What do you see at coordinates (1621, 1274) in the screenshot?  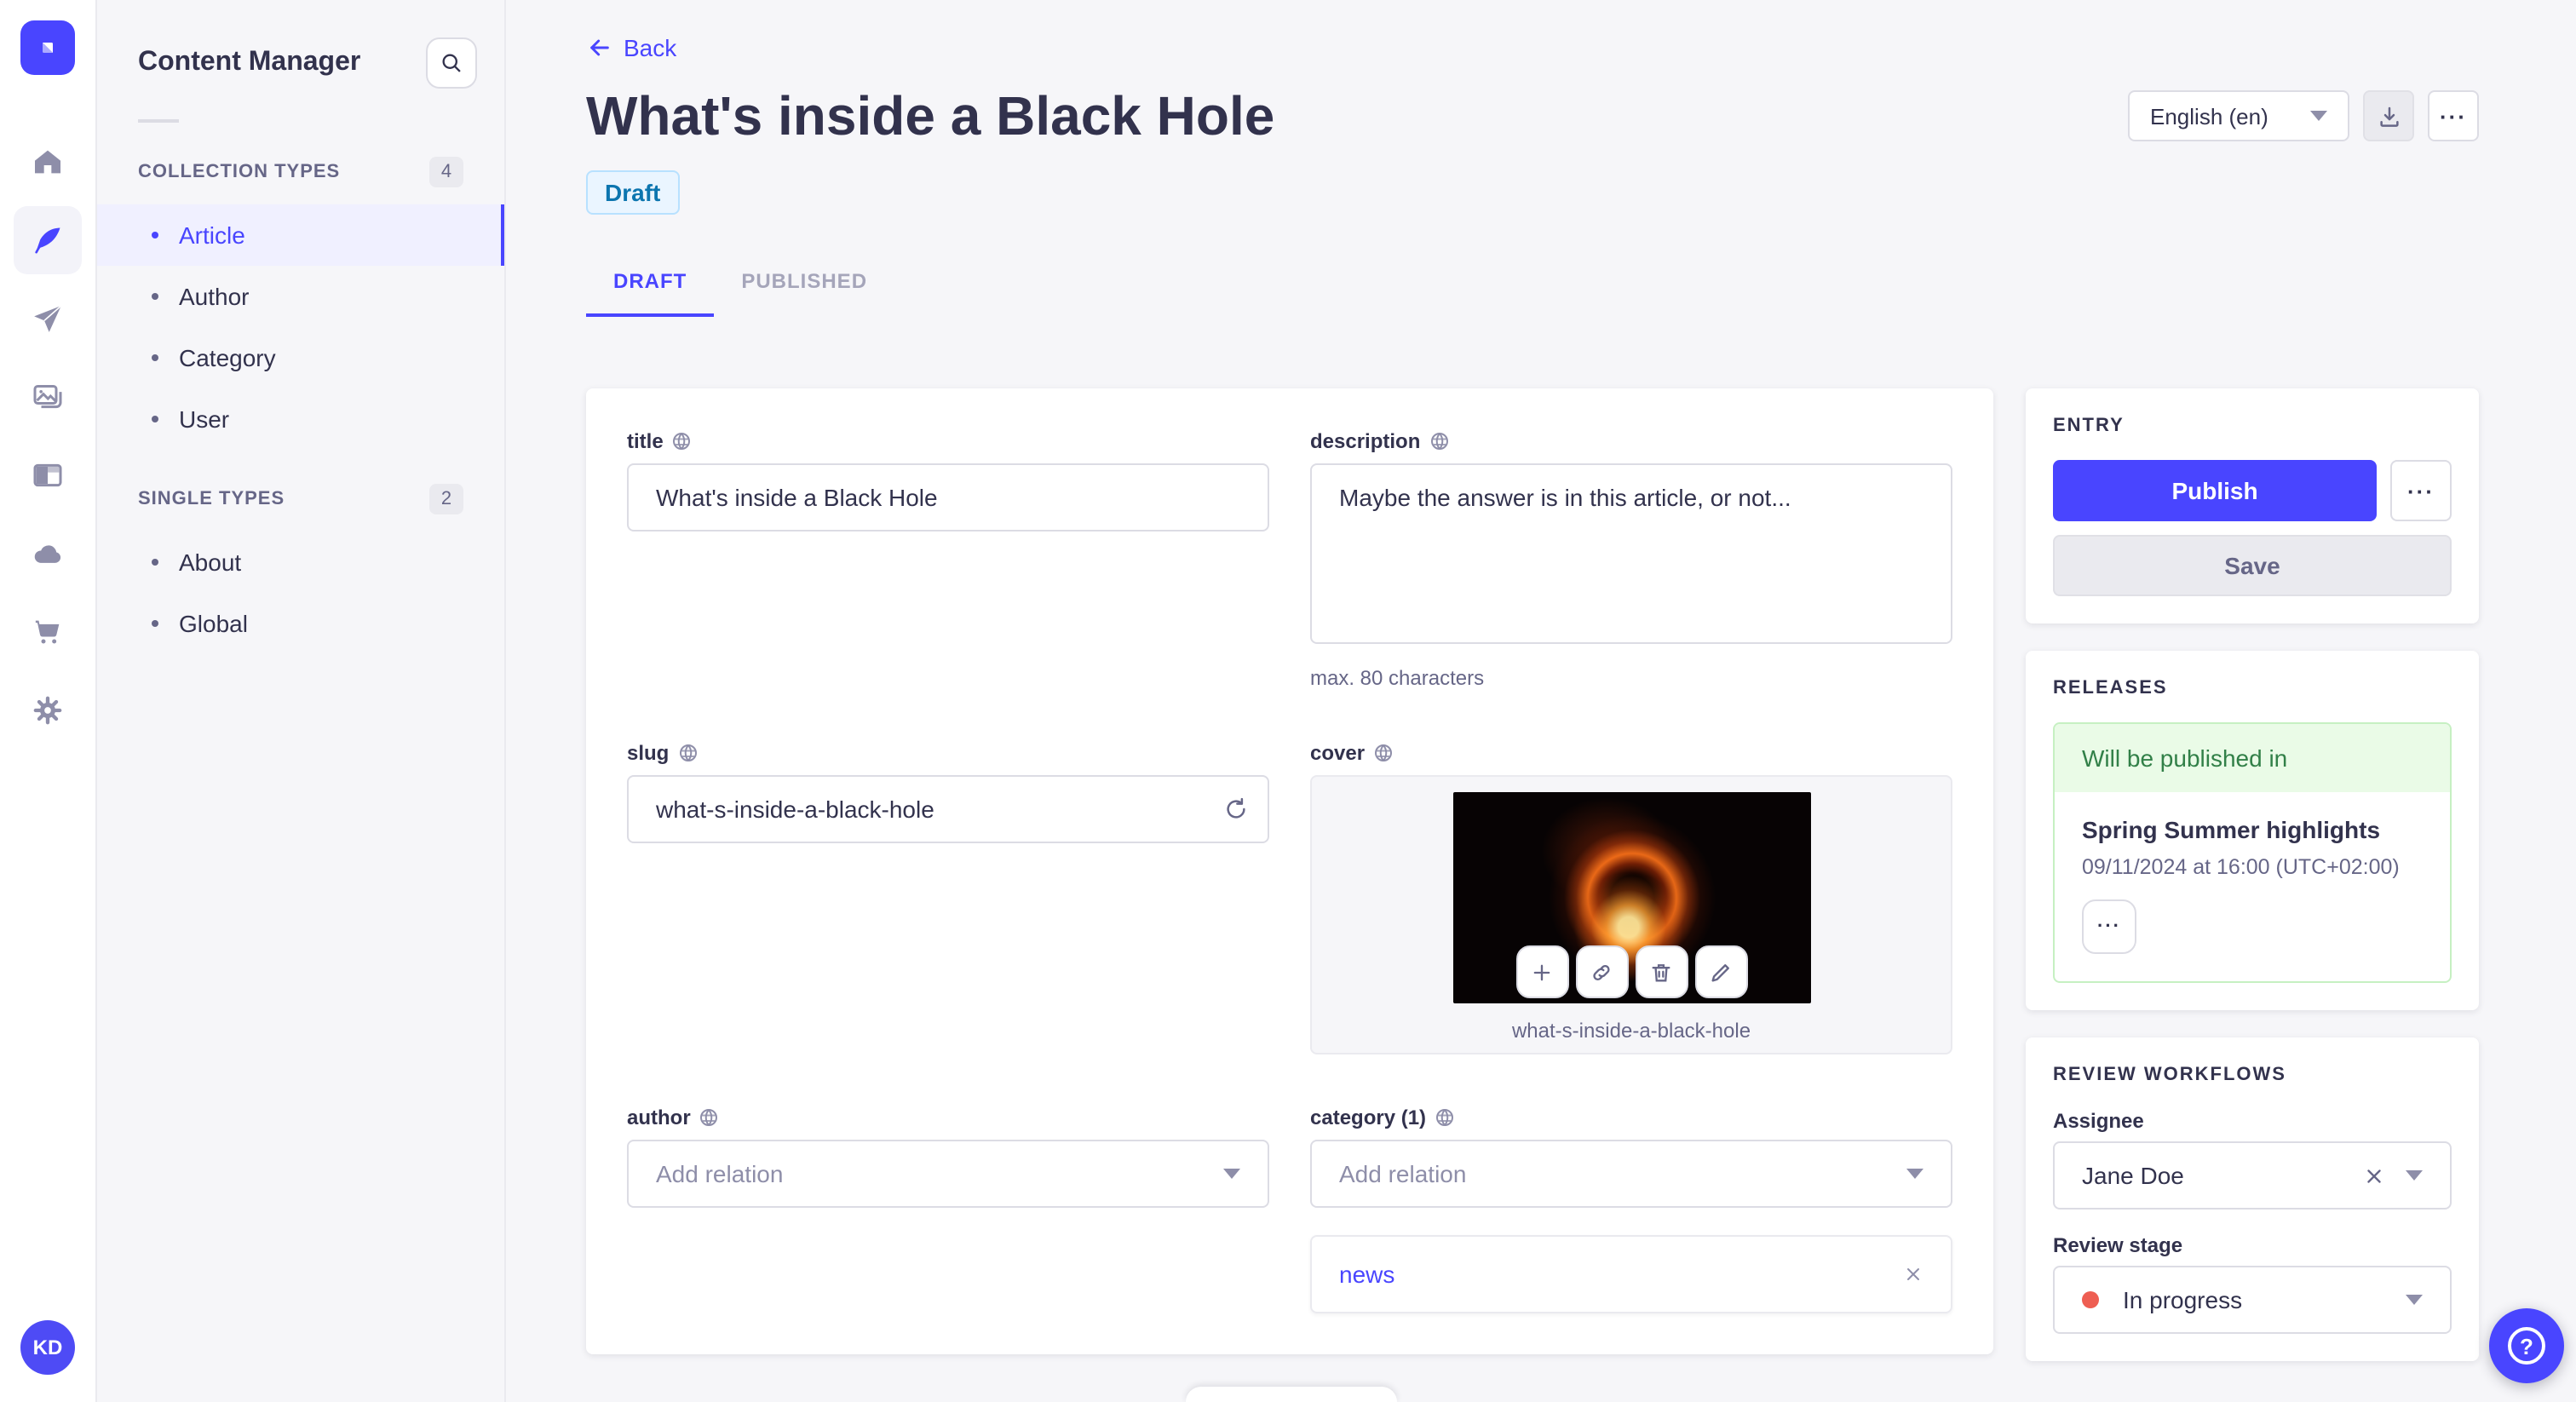 I see `relation-link: news` at bounding box center [1621, 1274].